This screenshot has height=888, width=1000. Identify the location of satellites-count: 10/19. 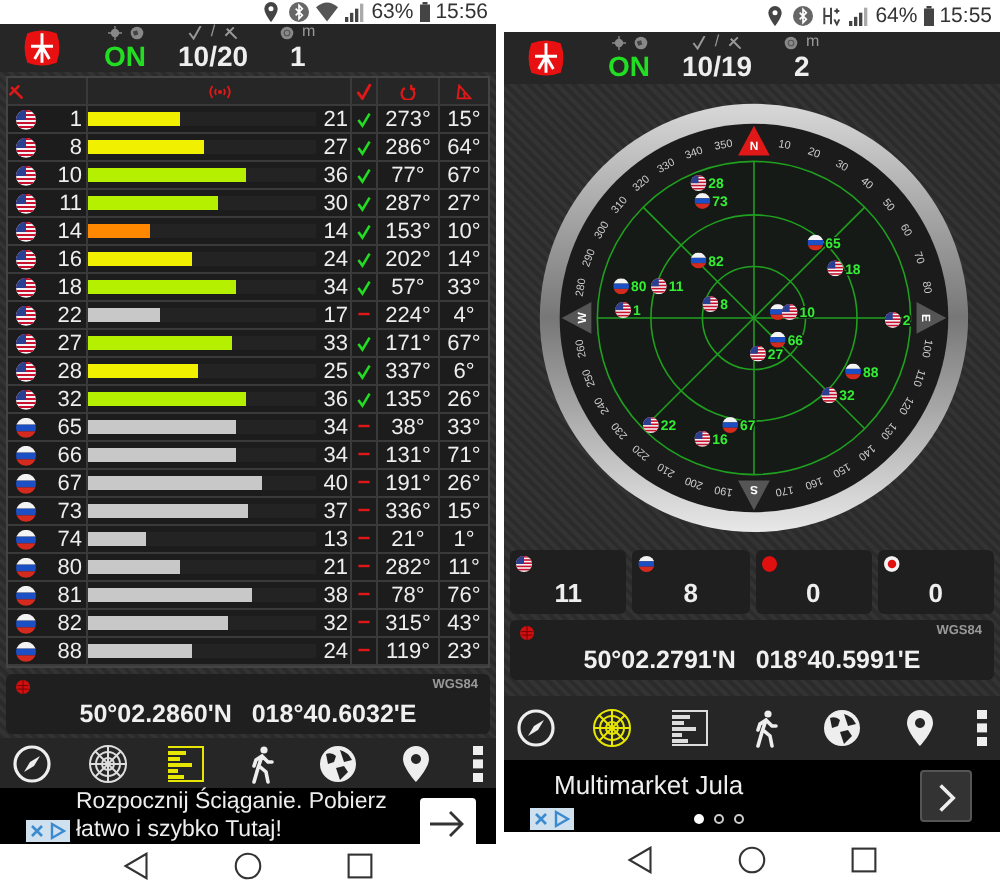
(717, 66).